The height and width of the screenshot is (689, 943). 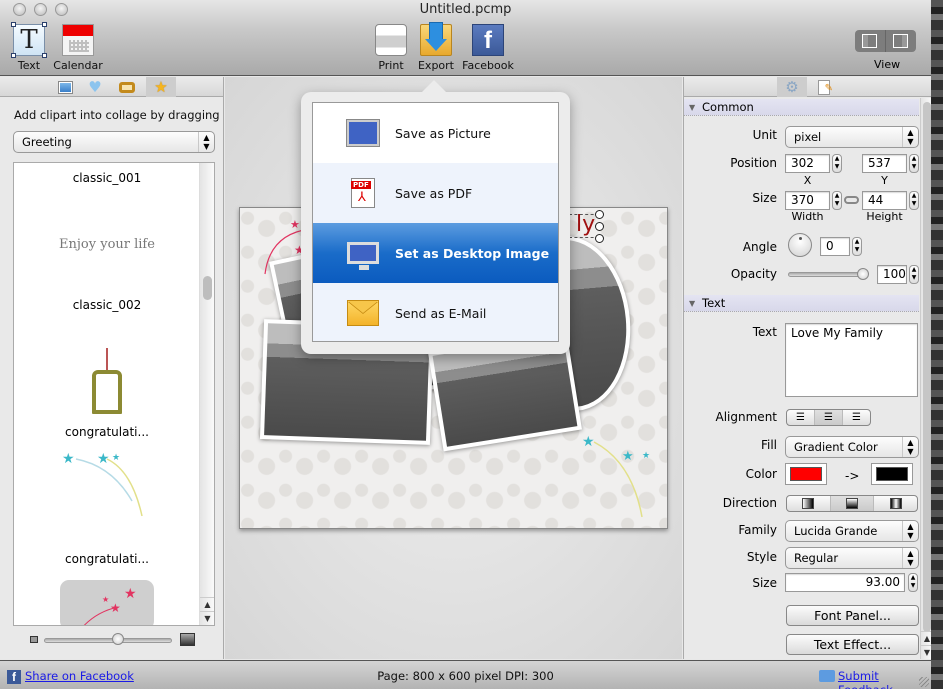 I want to click on text-tool-button: T Text, so click(x=29, y=47).